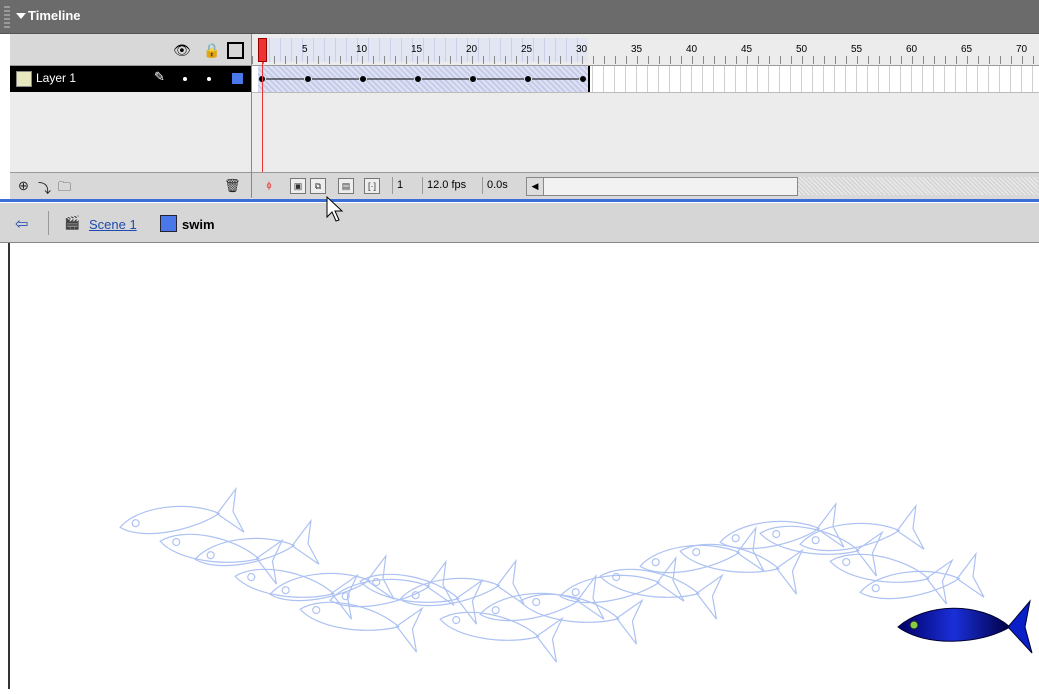  Describe the element at coordinates (965, 626) in the screenshot. I see `fish-graphic` at that location.